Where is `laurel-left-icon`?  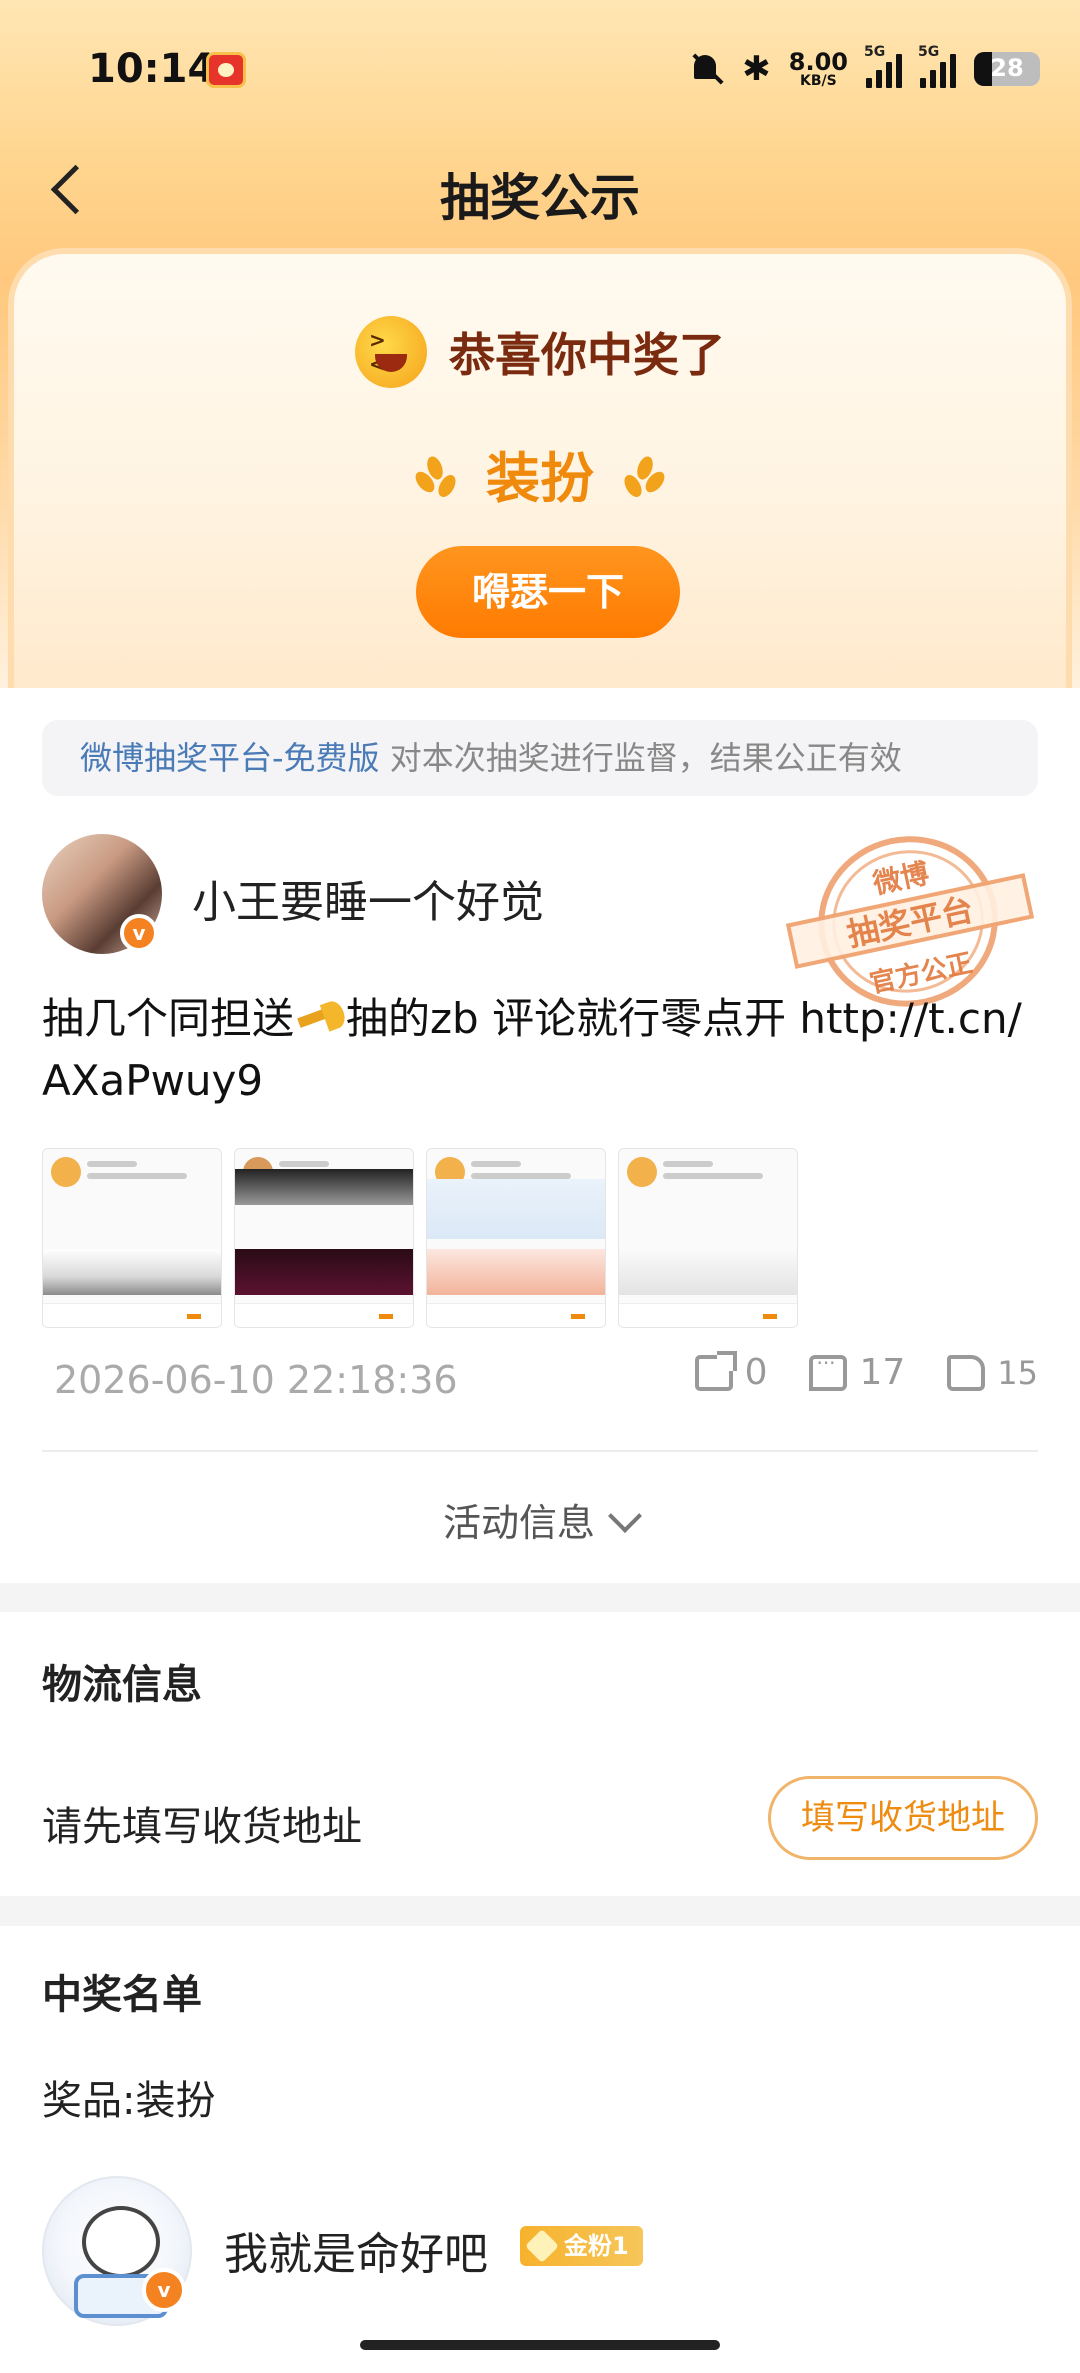
laurel-left-icon is located at coordinates (436, 474).